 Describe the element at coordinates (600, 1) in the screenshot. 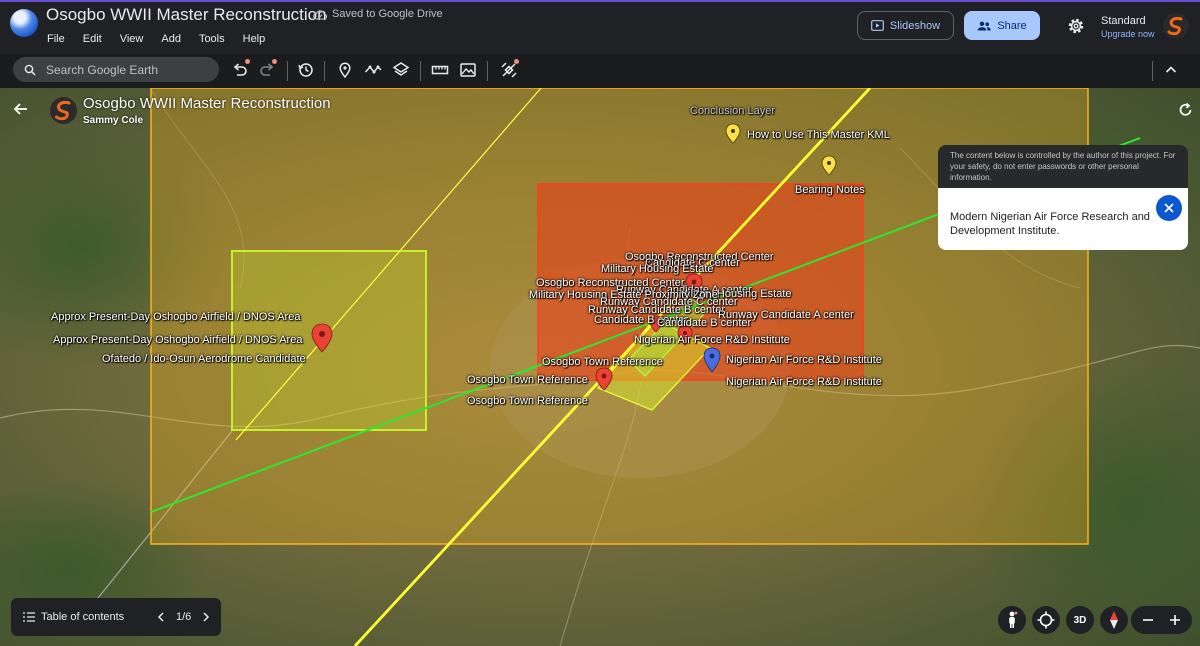

I see `accent-strip` at that location.